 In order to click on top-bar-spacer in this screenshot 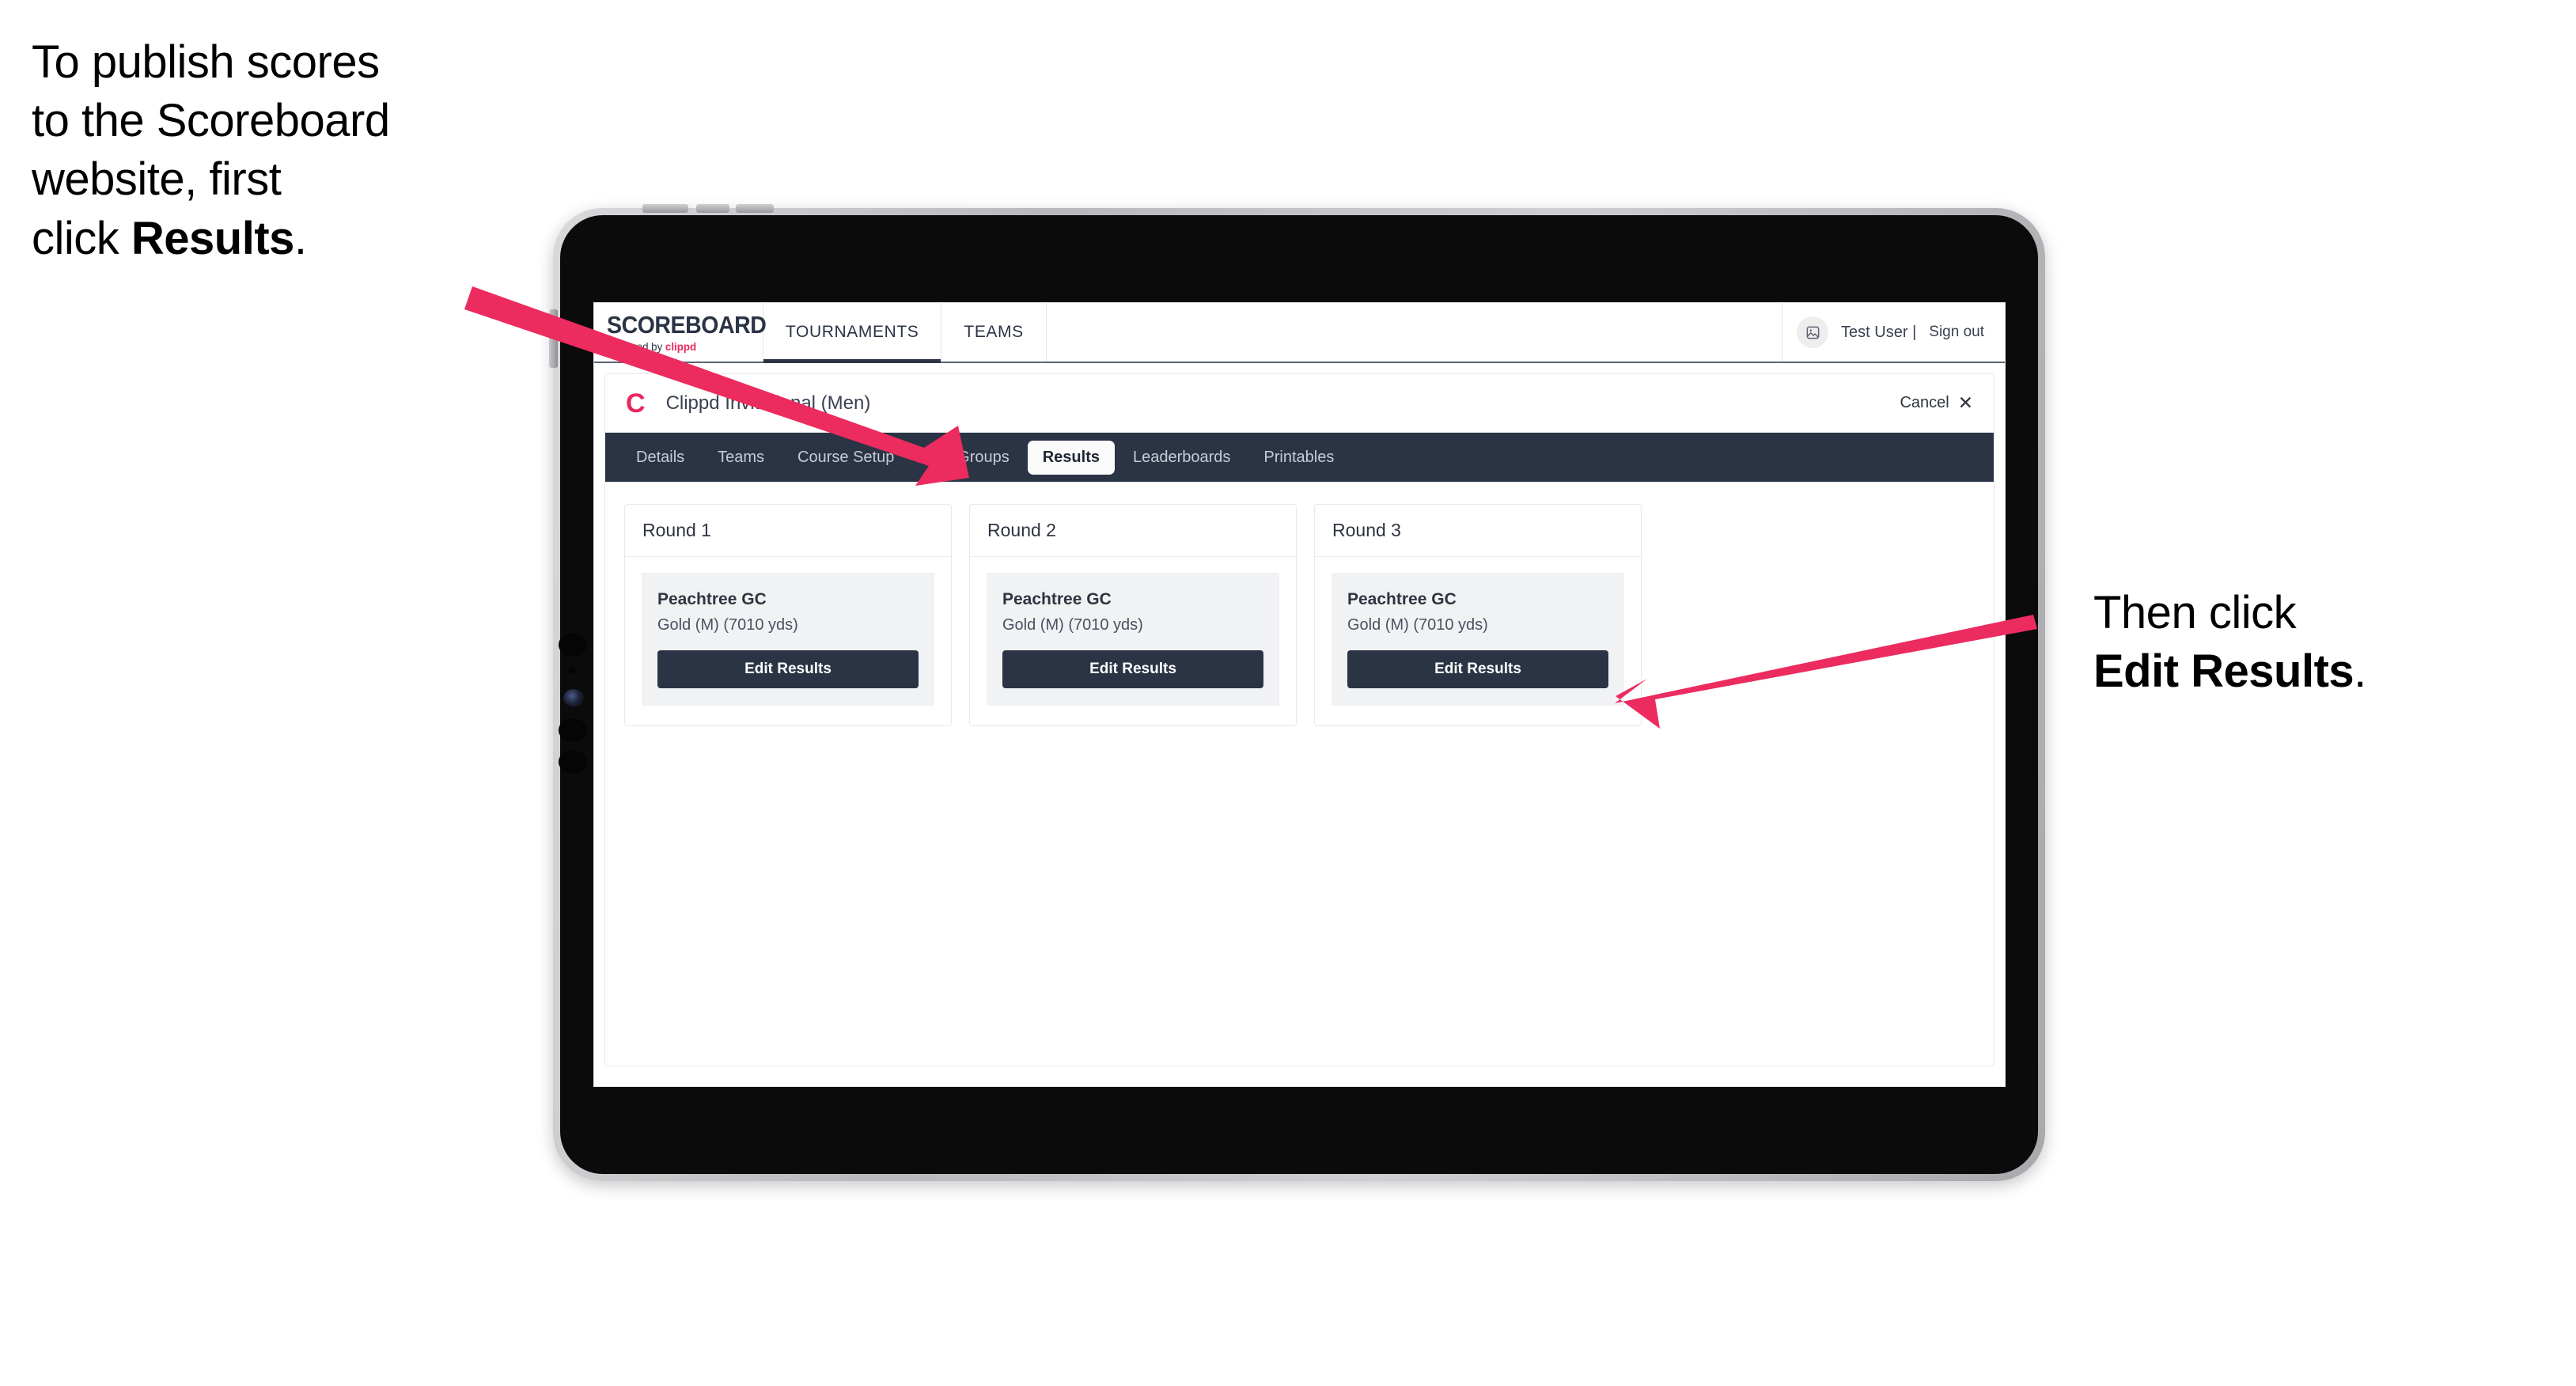, I will do `click(1415, 333)`.